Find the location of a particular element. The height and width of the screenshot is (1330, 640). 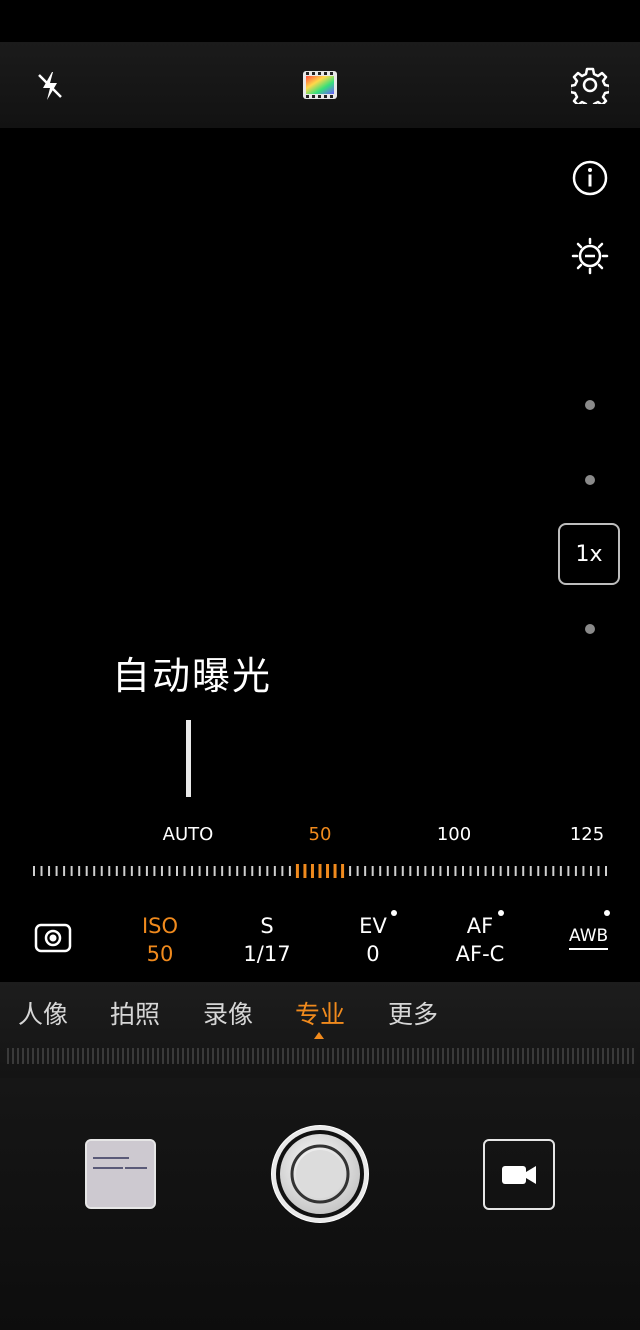

mode-portrait: 人像 is located at coordinates (43, 1013).